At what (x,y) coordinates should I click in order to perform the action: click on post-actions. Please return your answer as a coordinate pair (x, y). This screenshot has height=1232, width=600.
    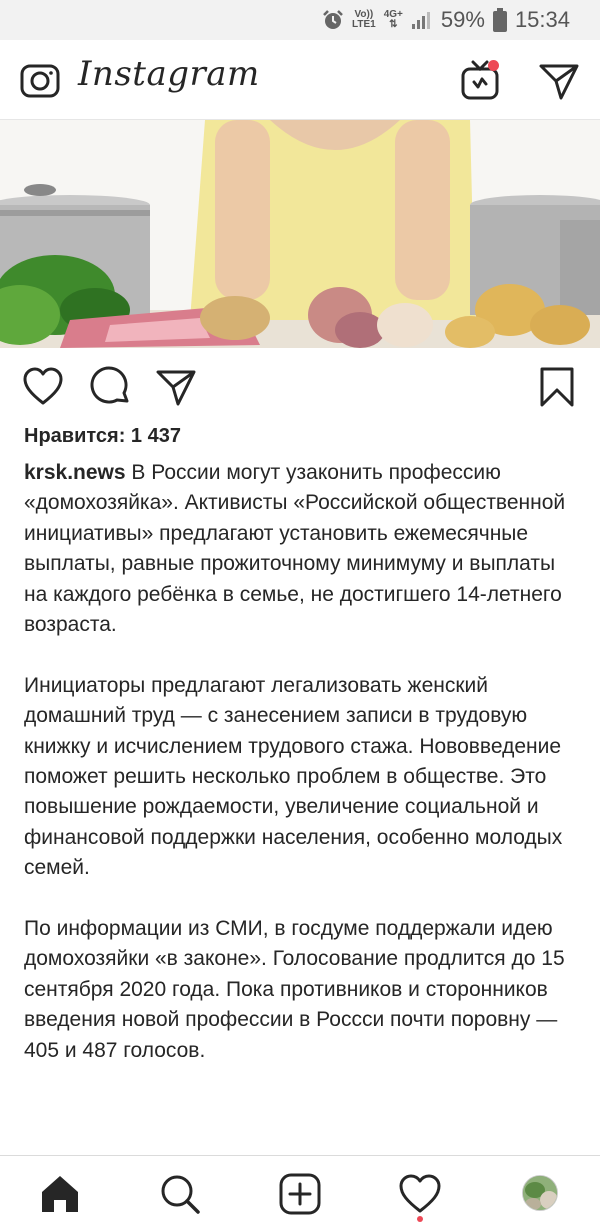
    Looking at the image, I should click on (300, 387).